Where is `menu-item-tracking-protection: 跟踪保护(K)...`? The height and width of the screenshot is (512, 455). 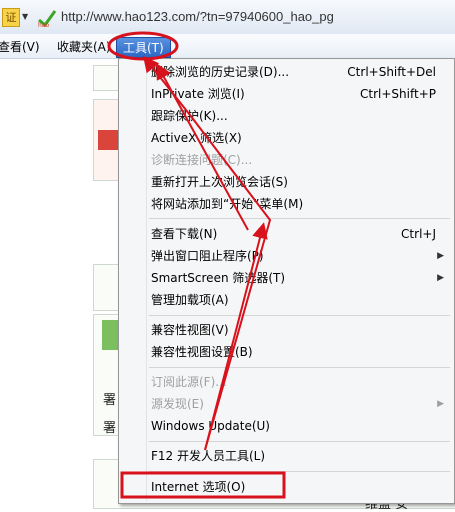 menu-item-tracking-protection: 跟踪保护(K)... is located at coordinates (297, 116).